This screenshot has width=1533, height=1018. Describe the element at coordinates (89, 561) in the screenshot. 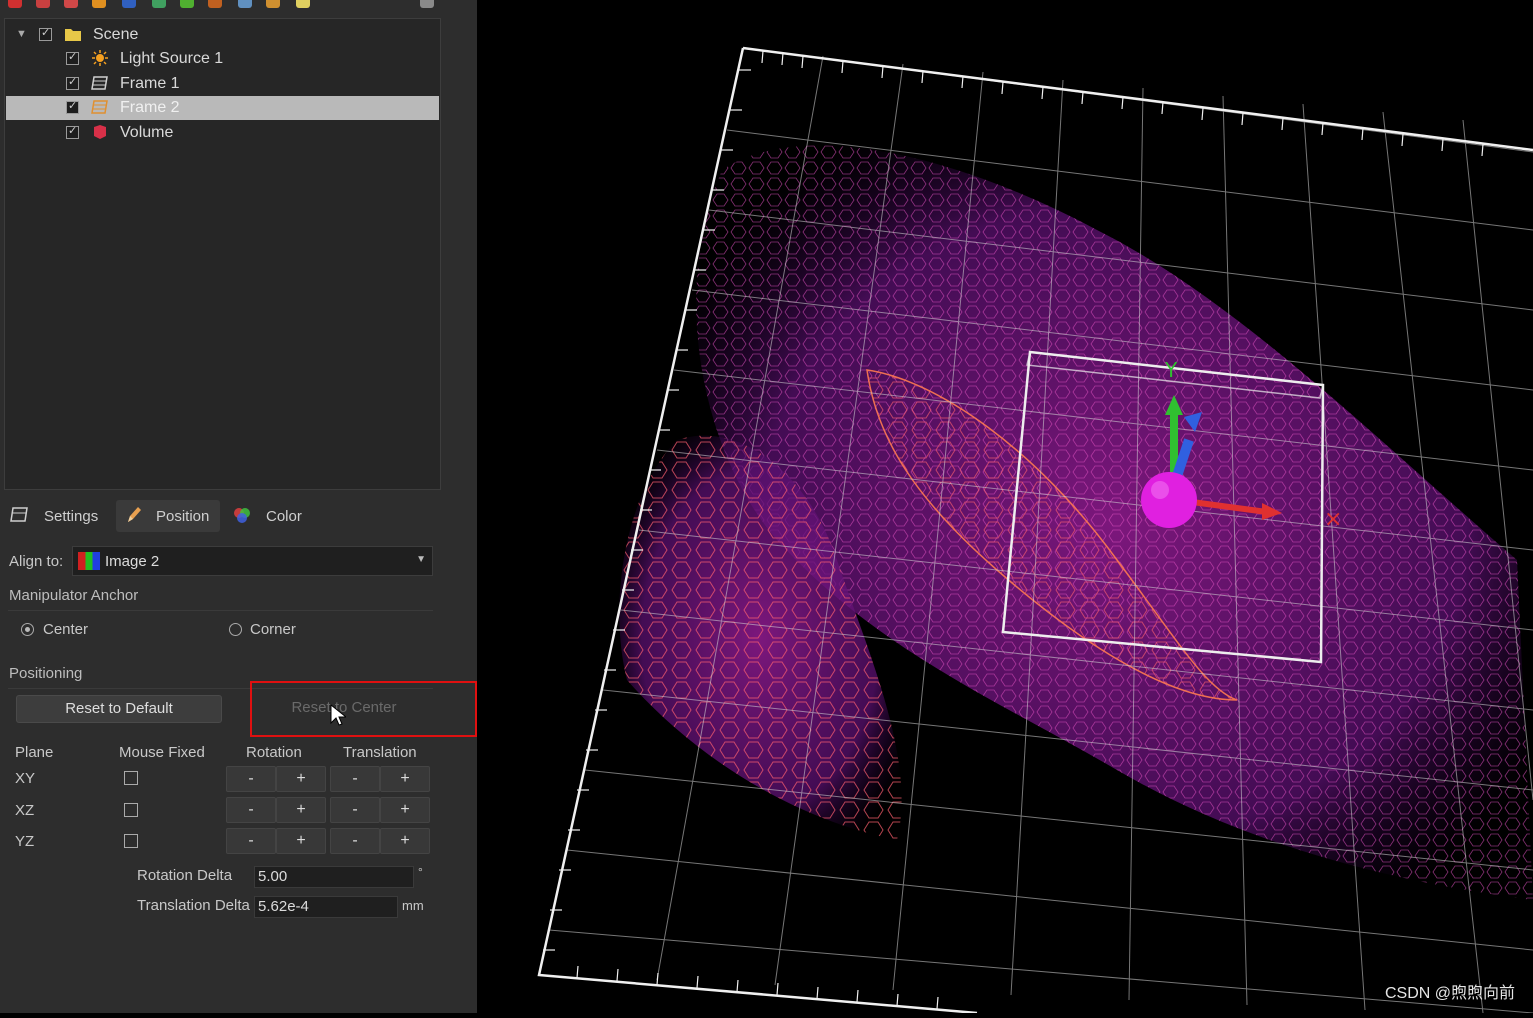

I see `image-channels-icon` at that location.